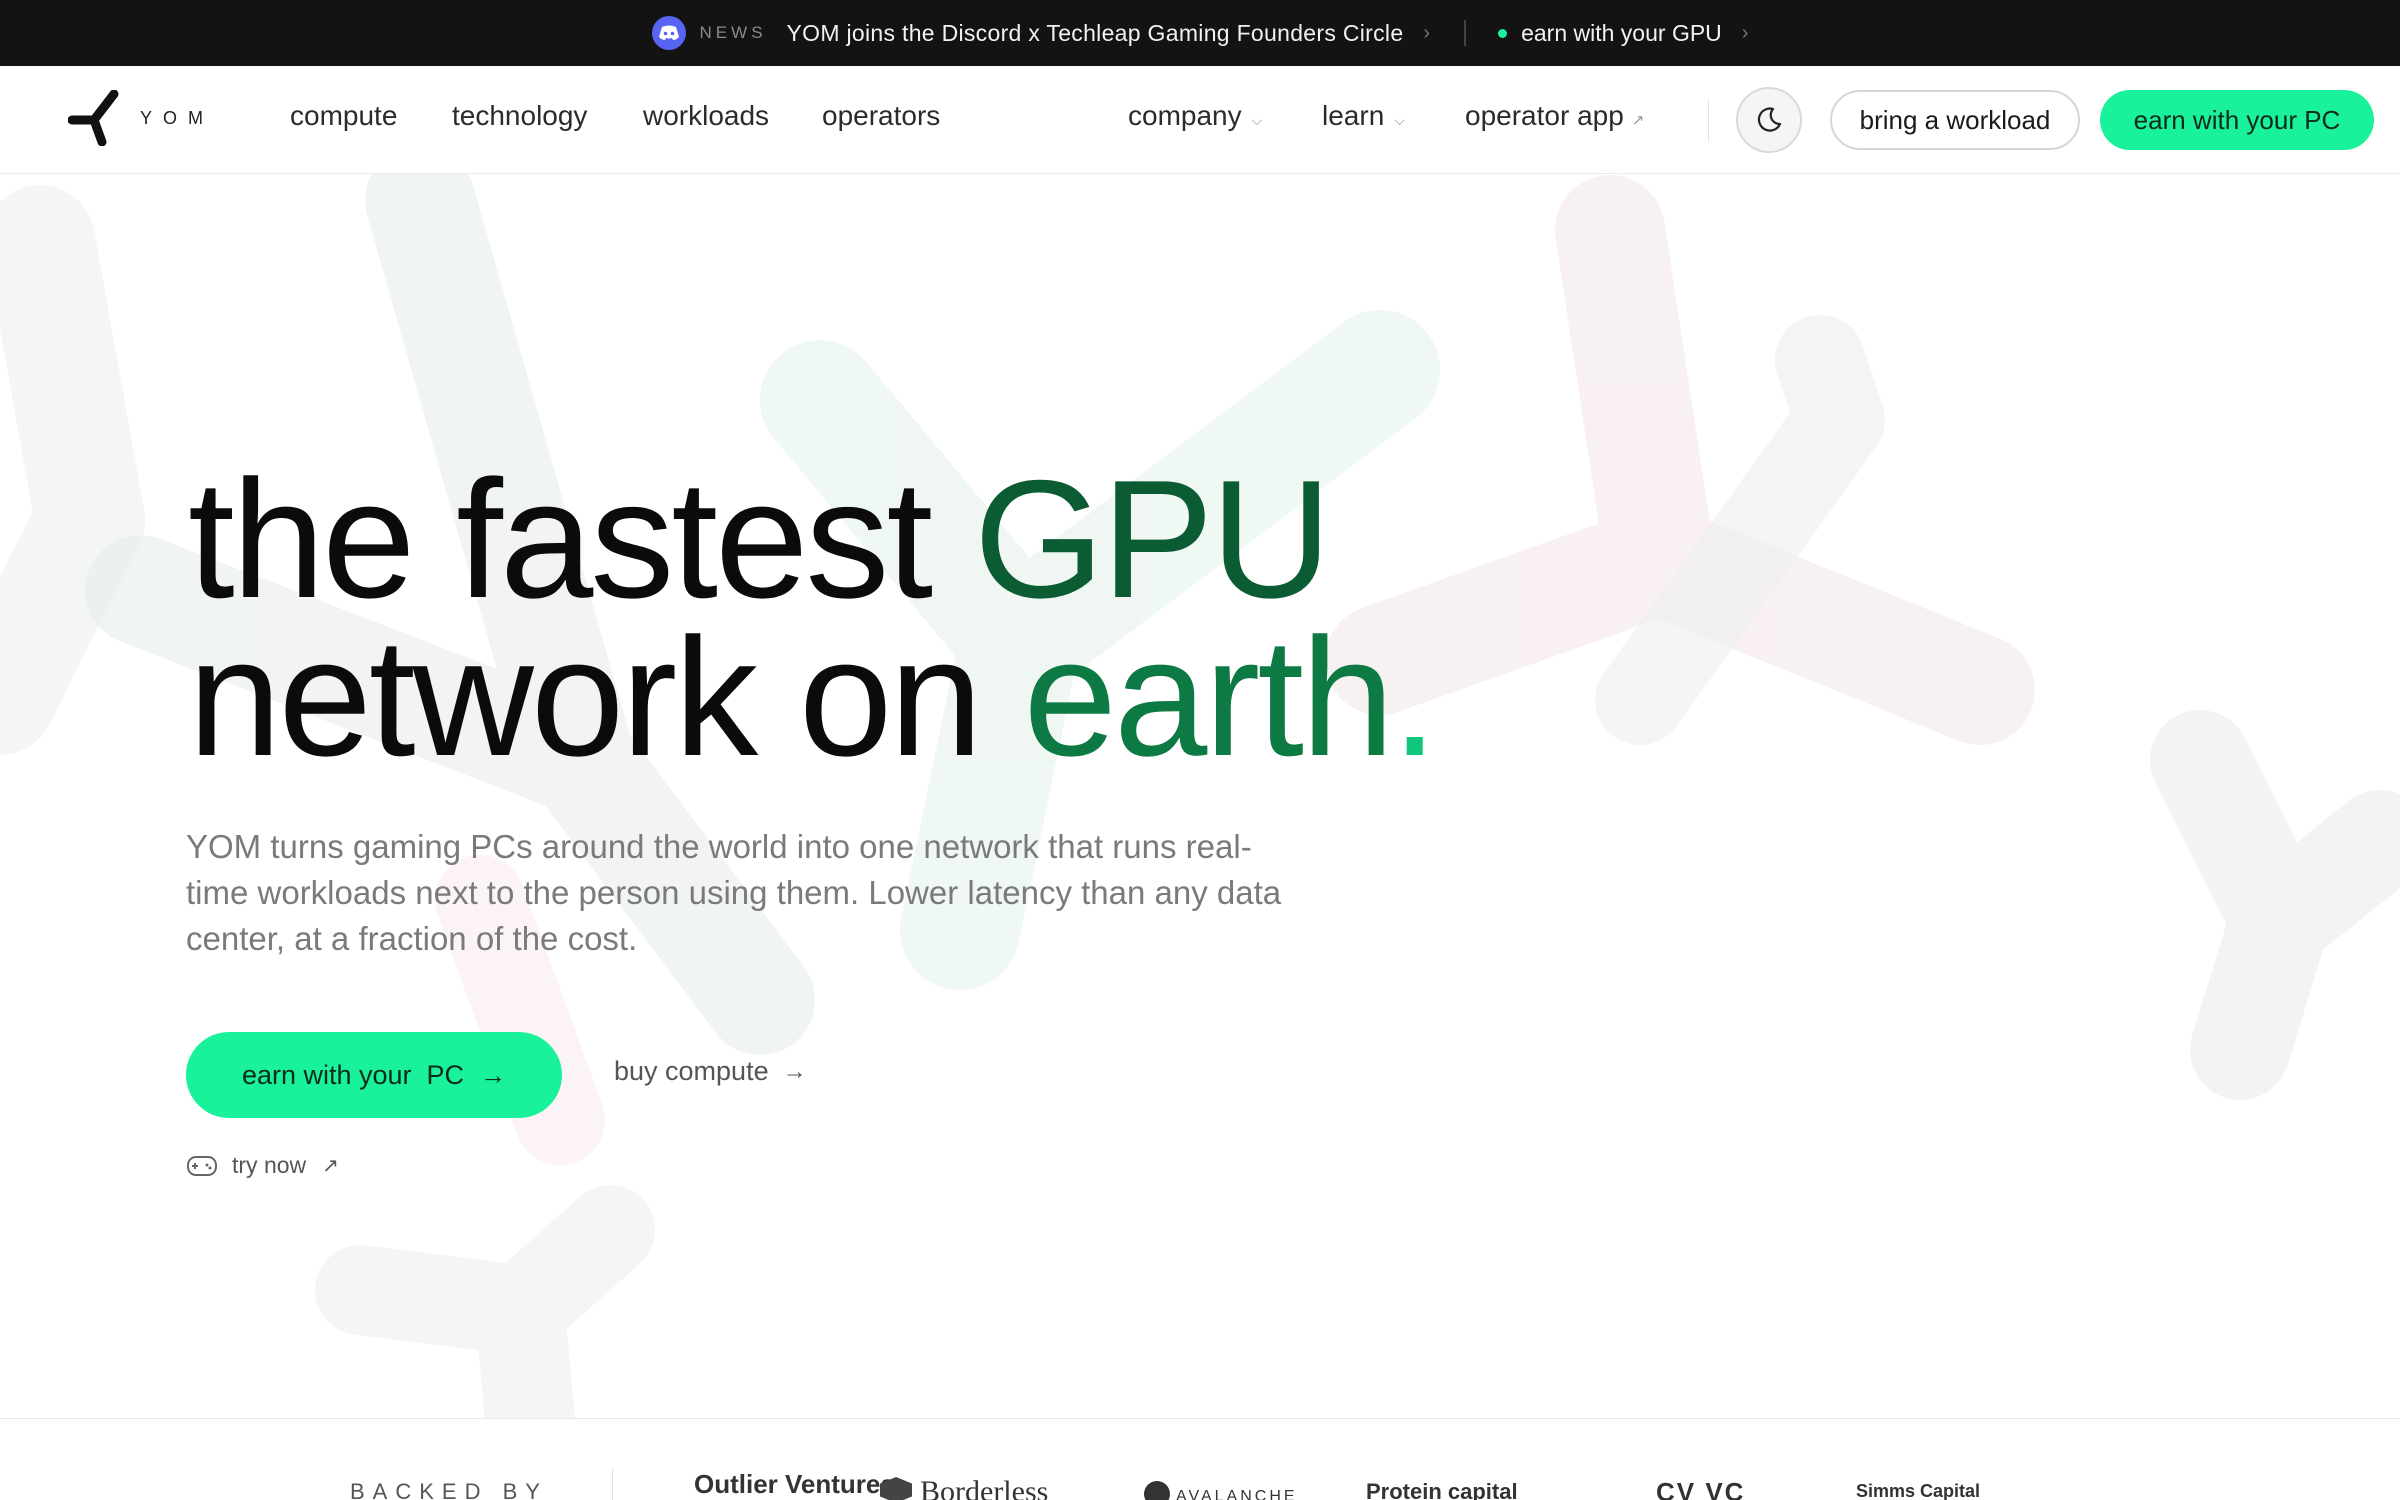 Image resolution: width=2400 pixels, height=1500 pixels. Describe the element at coordinates (1918, 1490) in the screenshot. I see `investor-logo-simms: Simms Capital` at that location.